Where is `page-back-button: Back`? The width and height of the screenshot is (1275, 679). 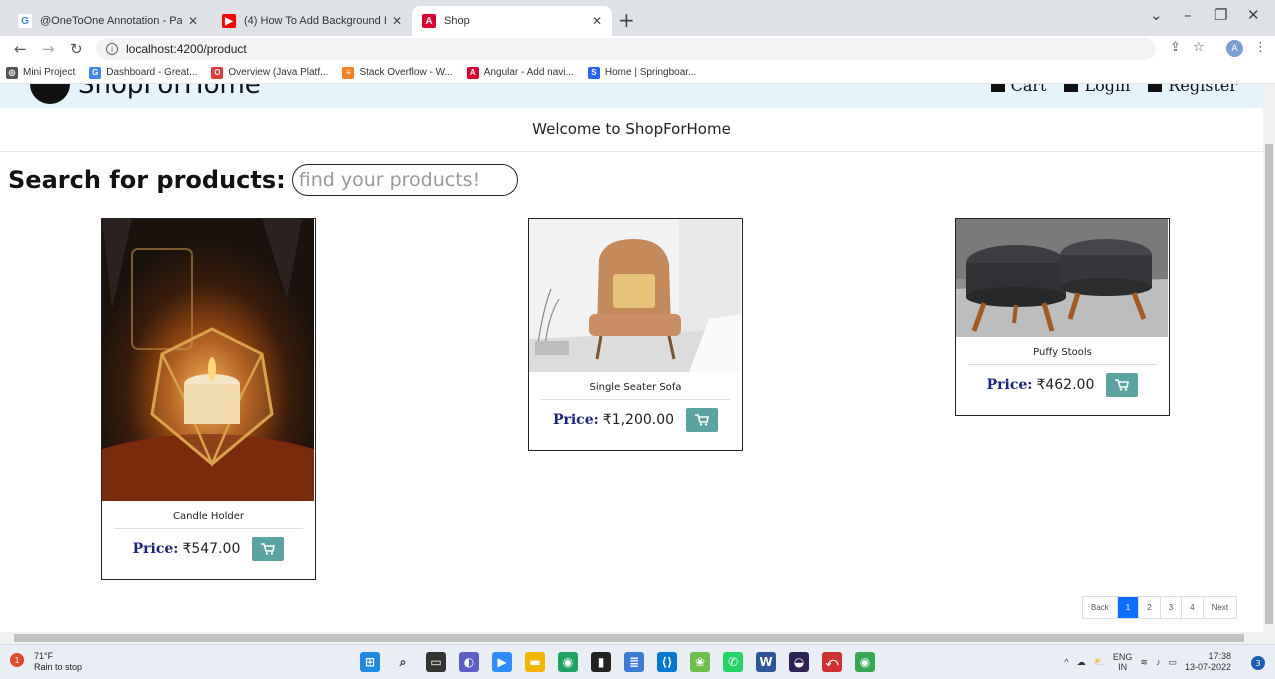
page-back-button: Back is located at coordinates (1100, 607).